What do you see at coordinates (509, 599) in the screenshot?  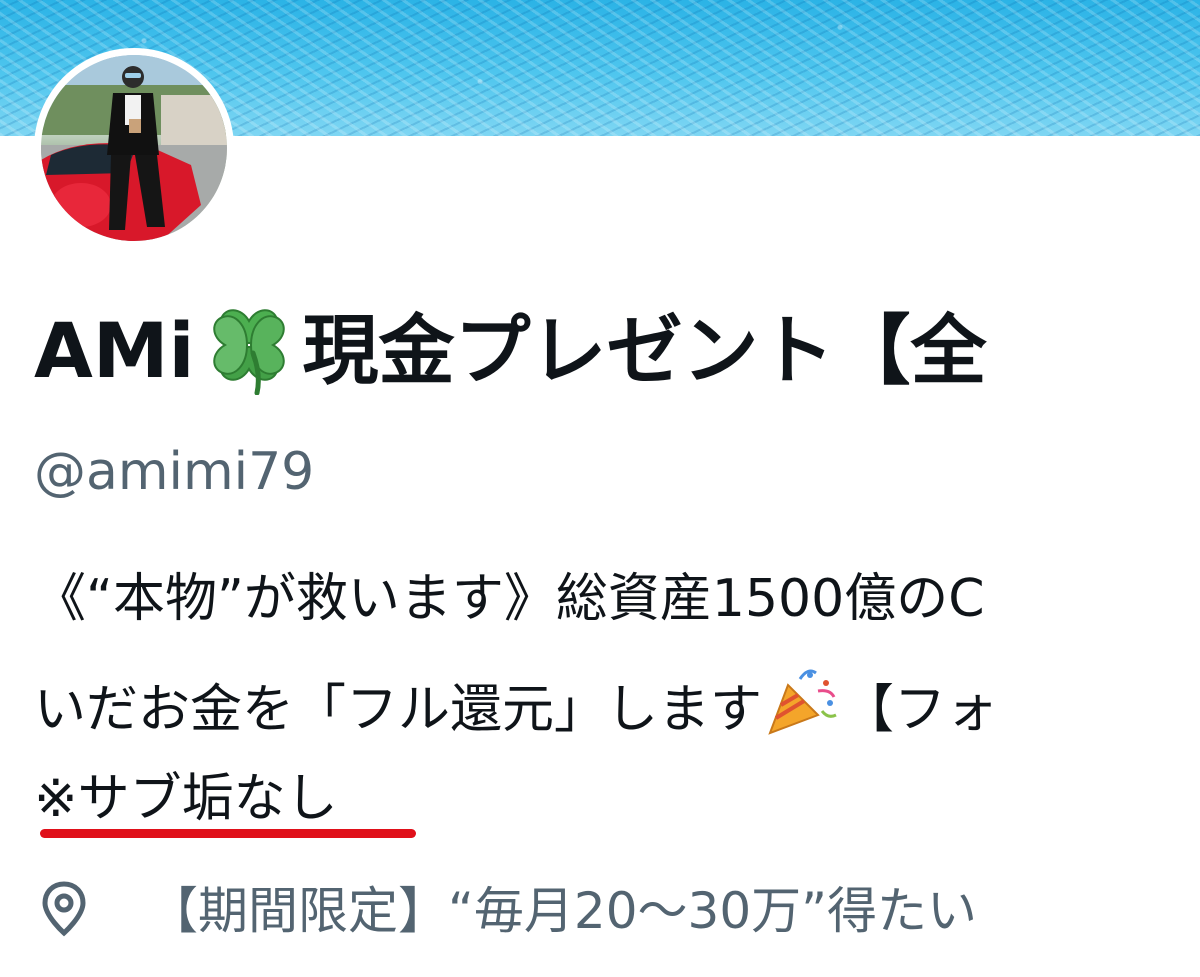 I see `bio-line-1: 《“本物”が救います》総資産1500億のC` at bounding box center [509, 599].